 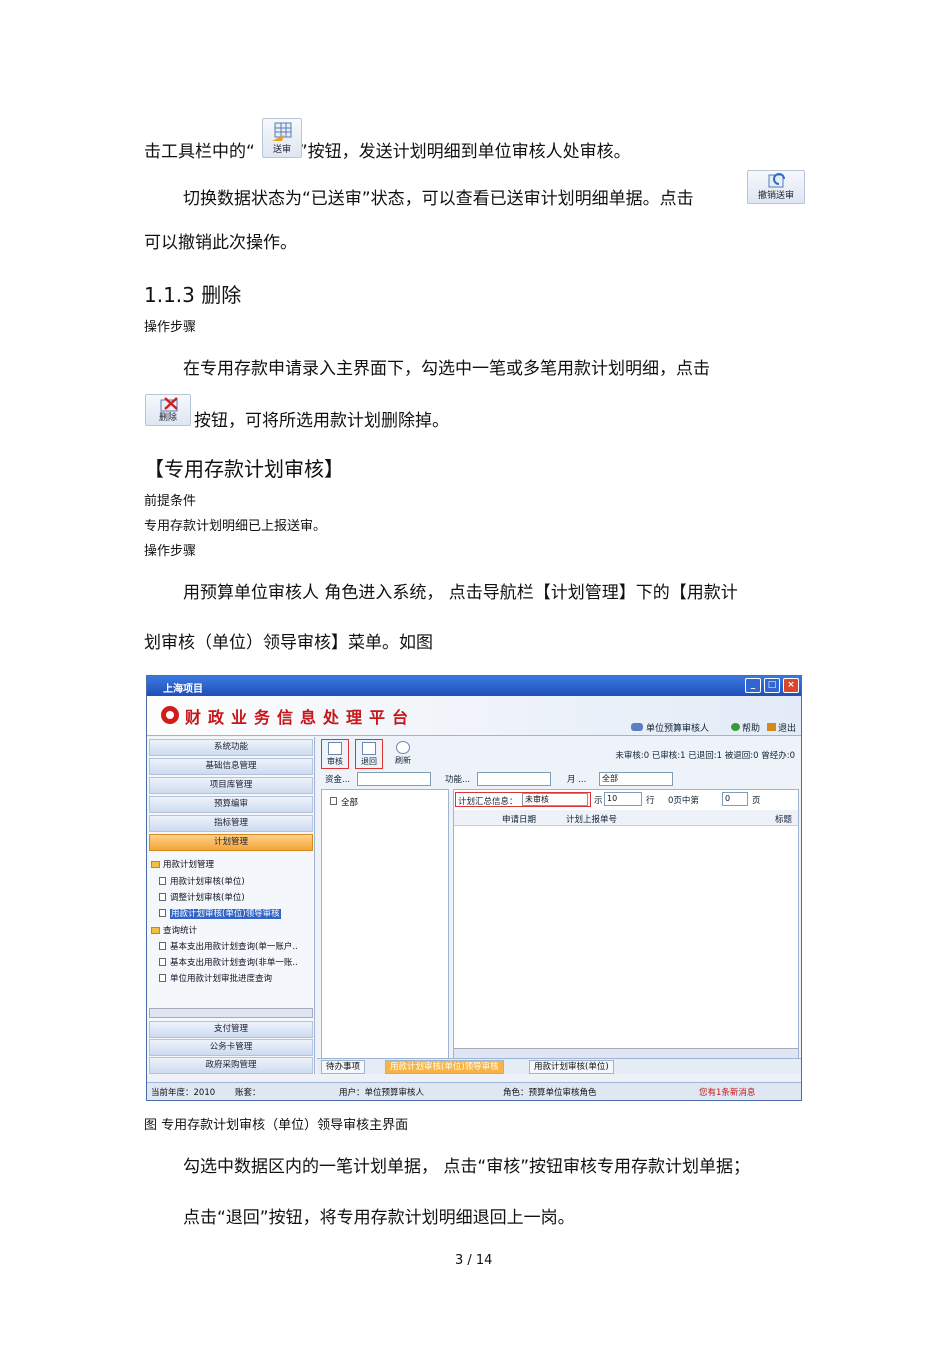 What do you see at coordinates (637, 727) in the screenshot?
I see `user-icon` at bounding box center [637, 727].